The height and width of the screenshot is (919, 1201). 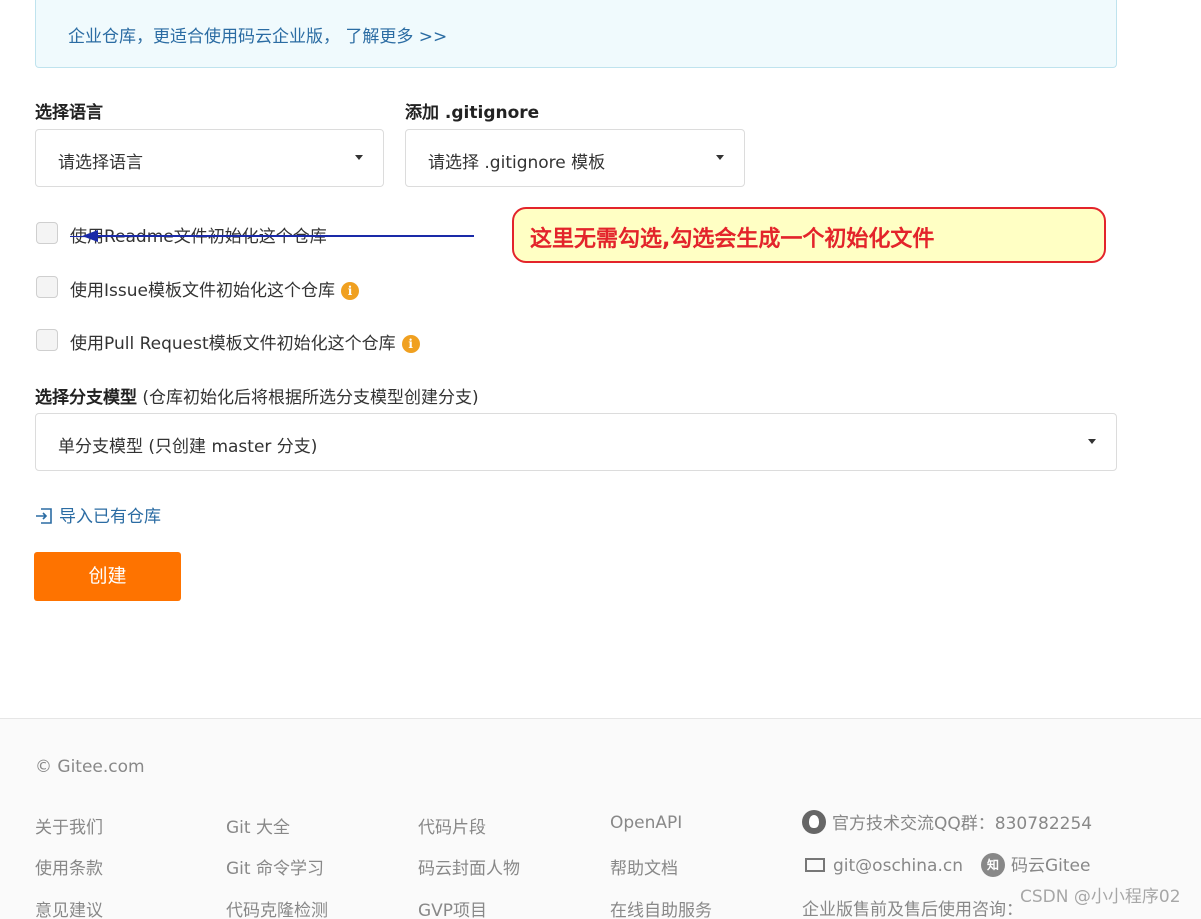 I want to click on language-select: 请选择语言, so click(x=209, y=158).